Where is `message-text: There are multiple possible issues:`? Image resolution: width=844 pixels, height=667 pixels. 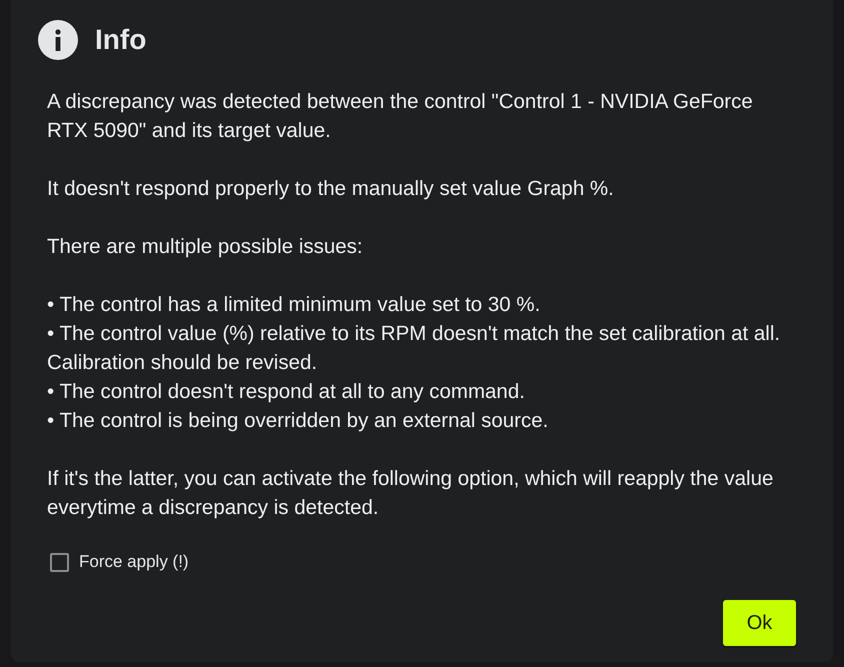 message-text: There are multiple possible issues: is located at coordinates (205, 247).